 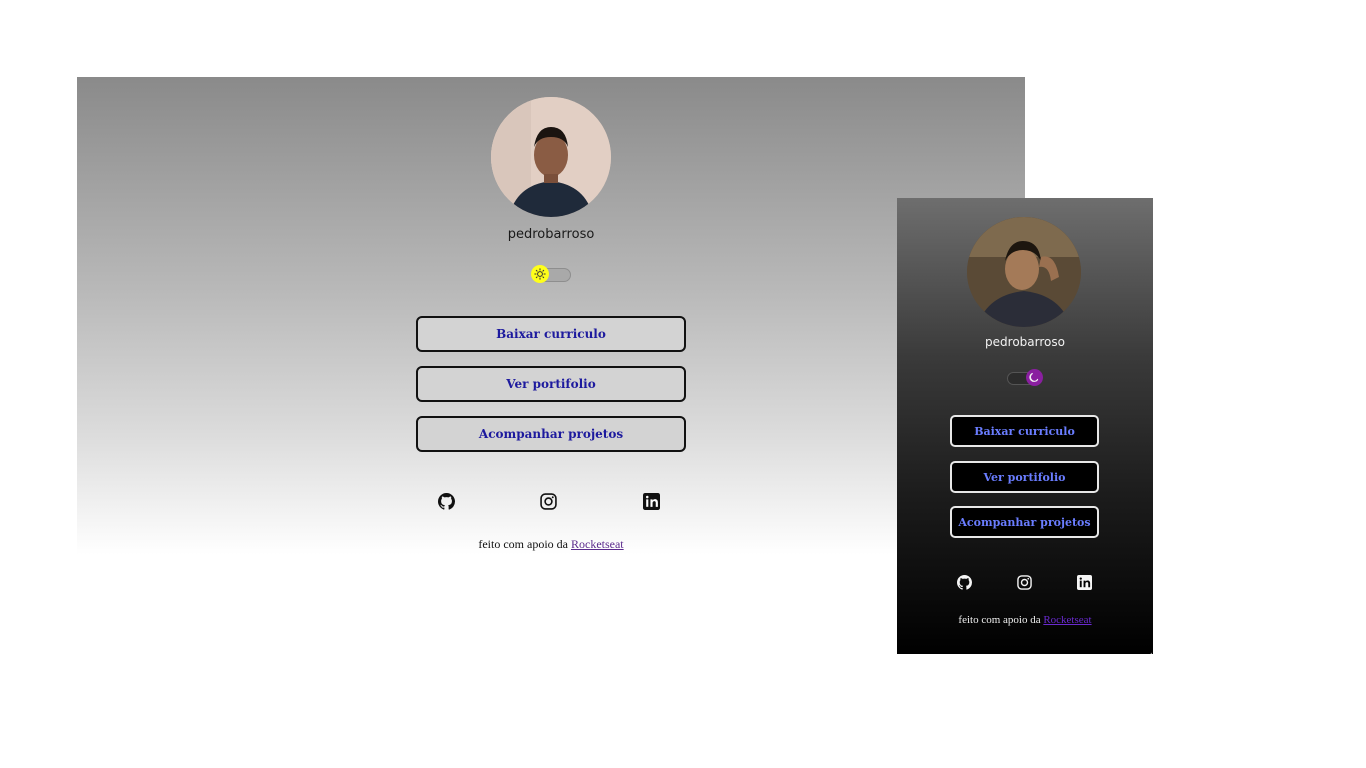 I want to click on sun-icon, so click(x=540, y=274).